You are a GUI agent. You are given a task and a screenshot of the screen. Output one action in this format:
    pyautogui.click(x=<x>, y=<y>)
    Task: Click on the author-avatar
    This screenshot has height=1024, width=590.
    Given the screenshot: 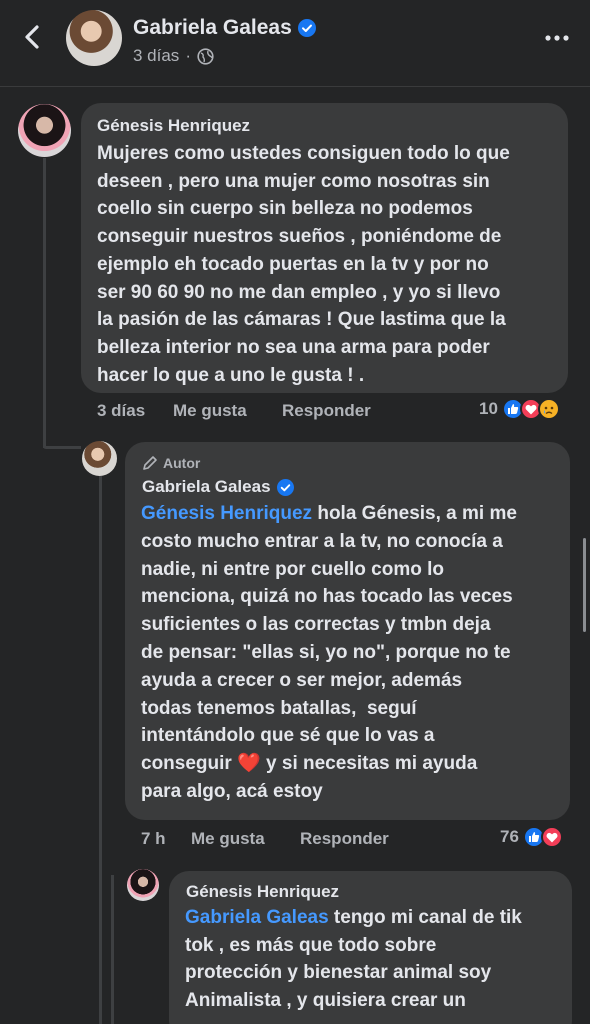 What is the action you would take?
    pyautogui.click(x=94, y=38)
    